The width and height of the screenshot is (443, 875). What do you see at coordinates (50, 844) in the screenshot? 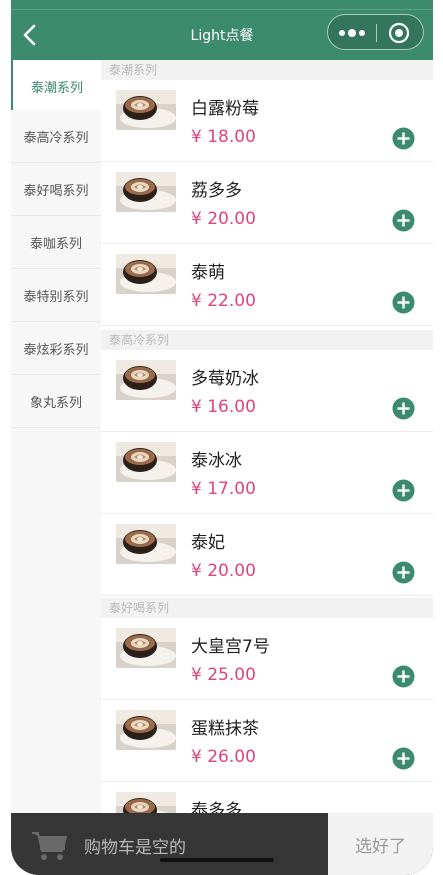
I see `cart-icon` at bounding box center [50, 844].